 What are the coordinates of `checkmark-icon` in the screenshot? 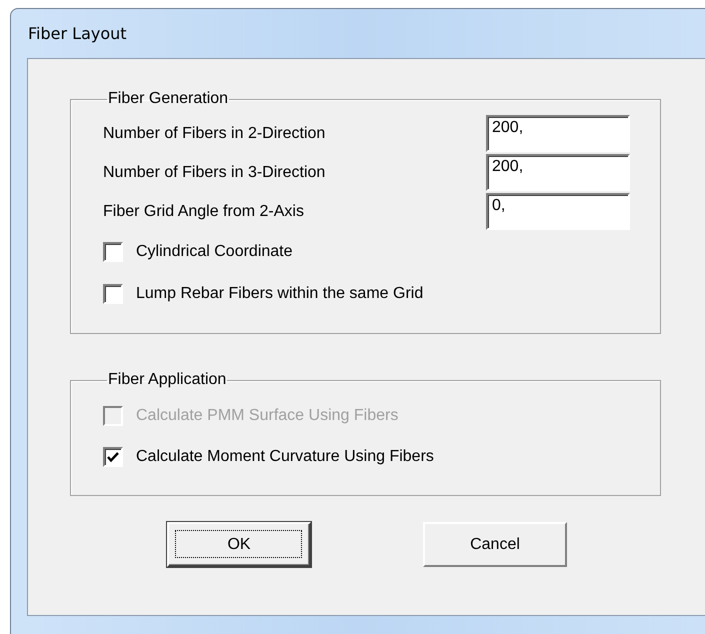 It's located at (113, 457).